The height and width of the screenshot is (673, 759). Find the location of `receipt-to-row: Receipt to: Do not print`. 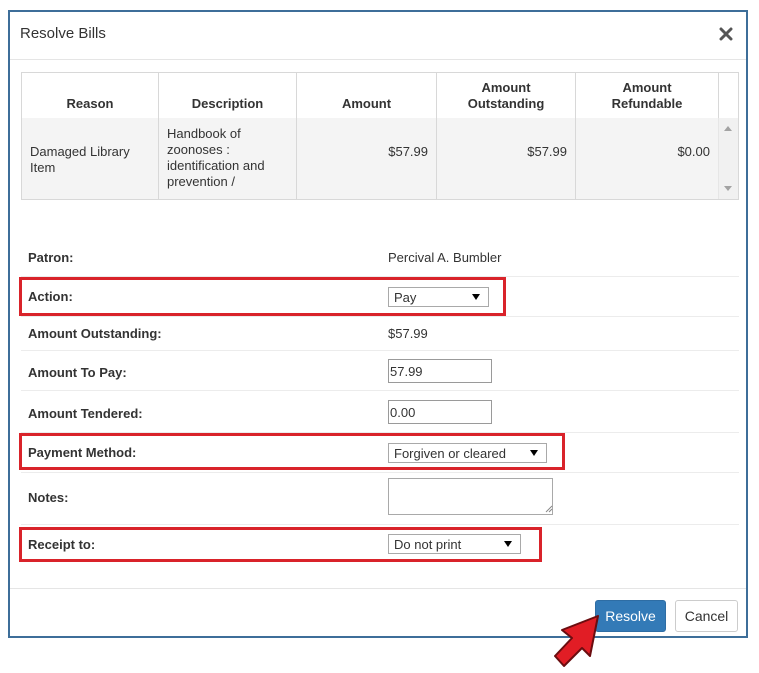

receipt-to-row: Receipt to: Do not print is located at coordinates (380, 544).